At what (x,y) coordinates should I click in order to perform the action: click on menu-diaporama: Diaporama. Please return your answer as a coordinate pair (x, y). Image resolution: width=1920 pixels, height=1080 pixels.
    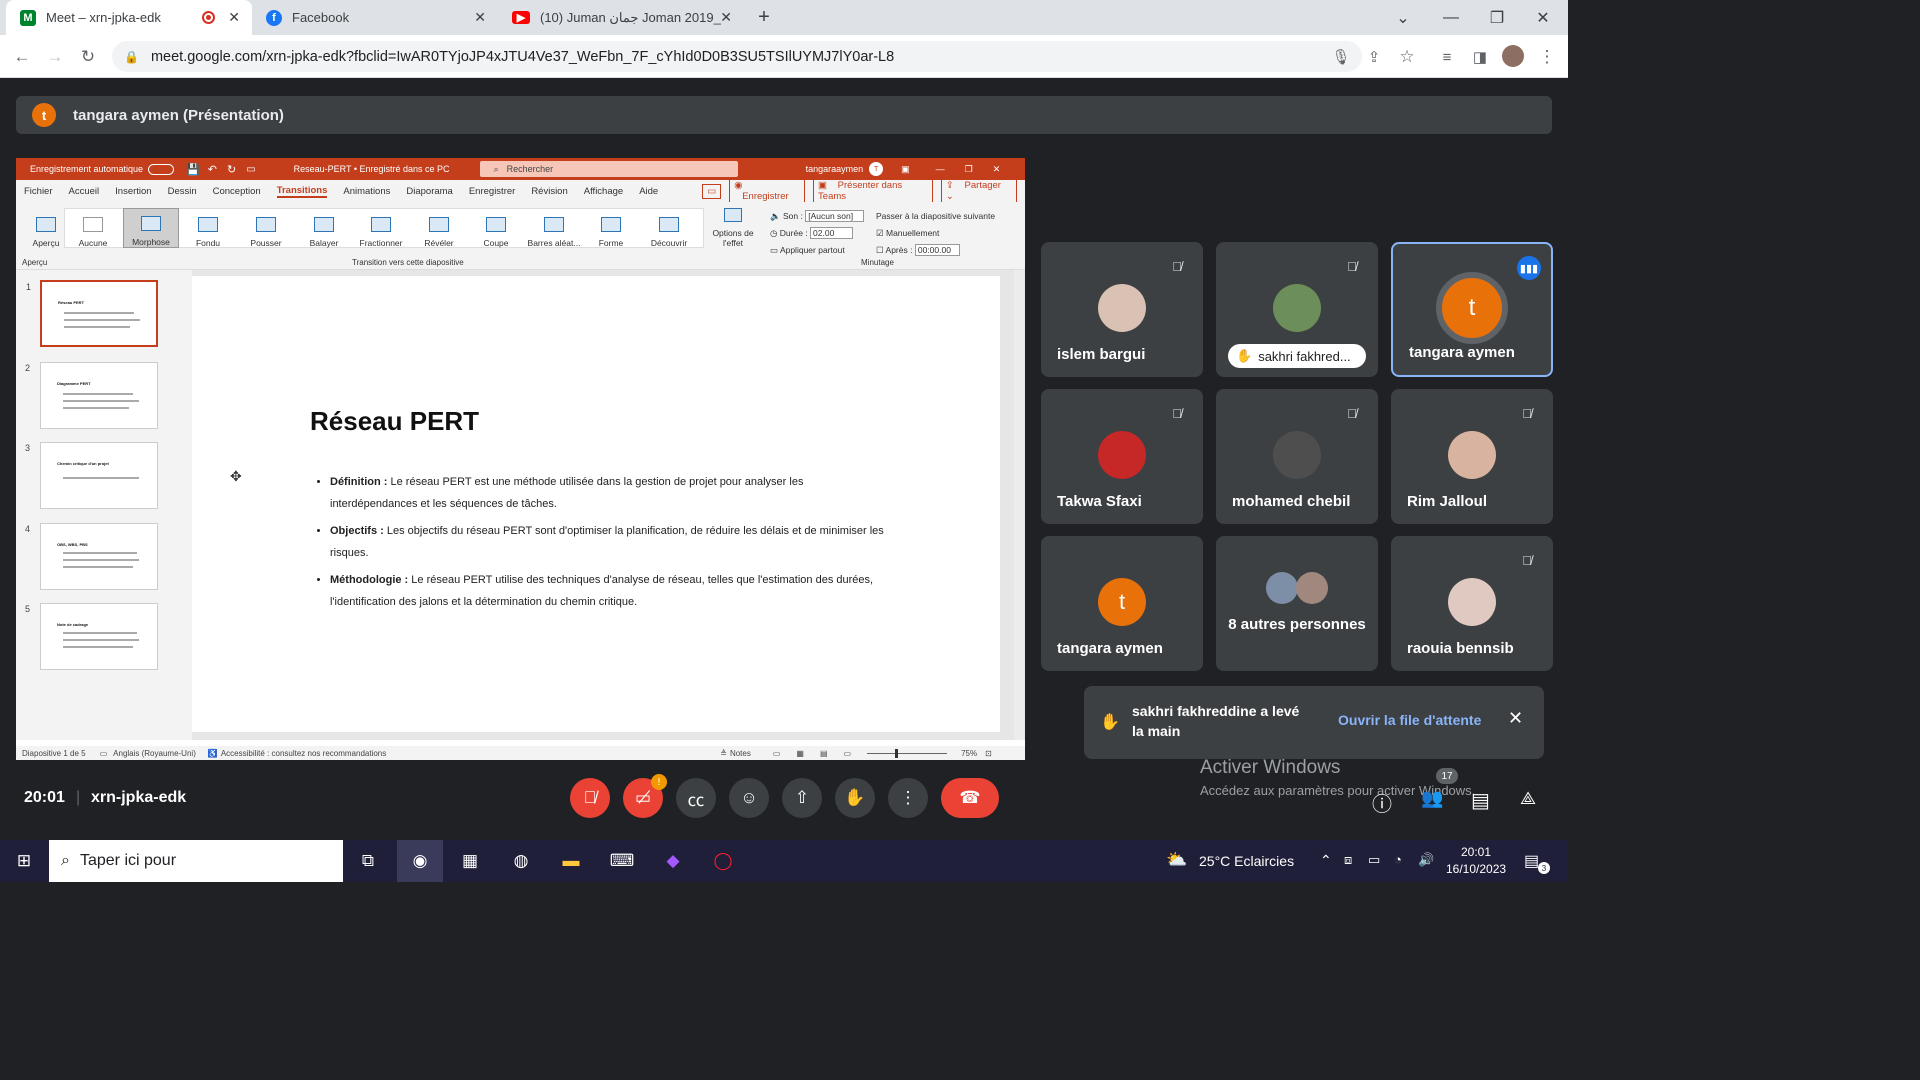
    Looking at the image, I should click on (429, 191).